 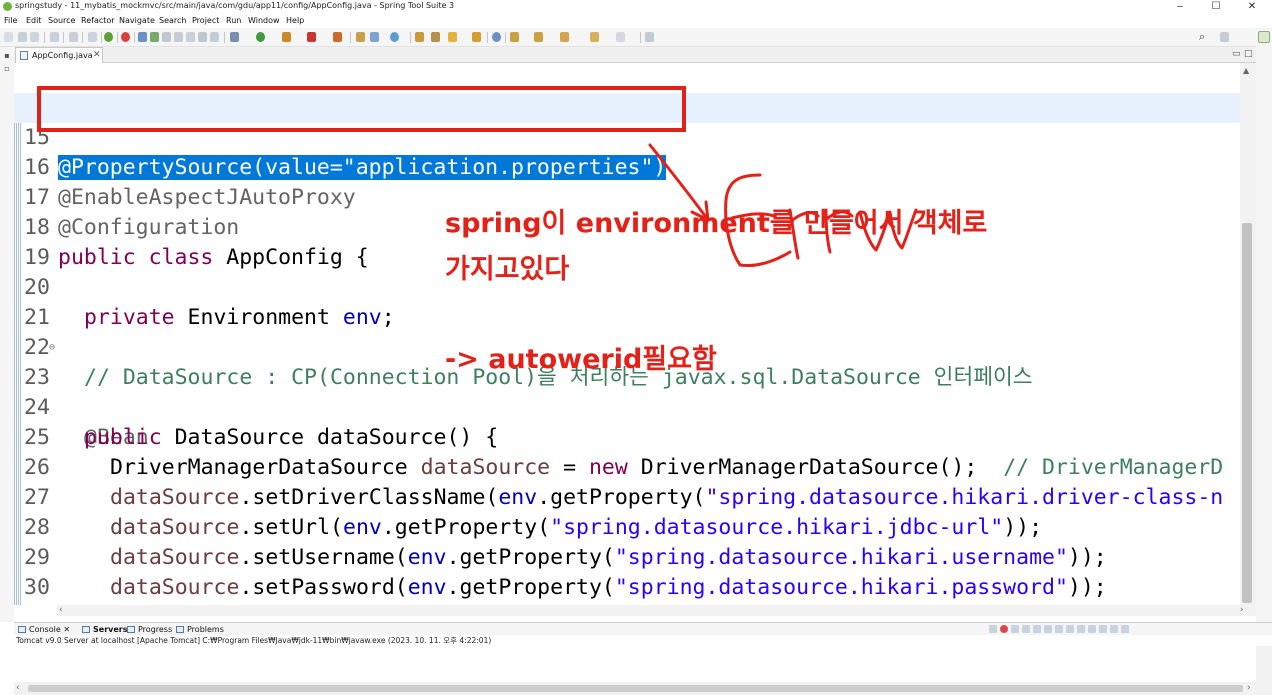 I want to click on java-perspective-icon, so click(x=1264, y=37).